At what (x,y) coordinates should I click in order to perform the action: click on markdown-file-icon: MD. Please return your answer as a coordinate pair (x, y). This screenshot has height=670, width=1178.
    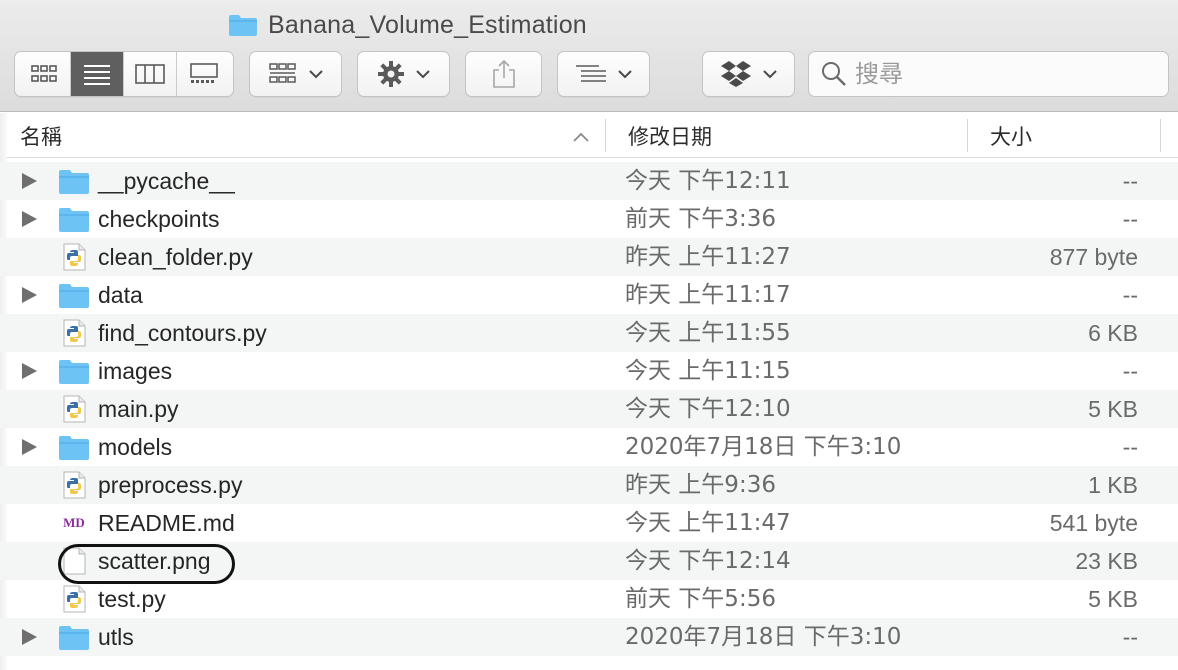
    Looking at the image, I should click on (74, 523).